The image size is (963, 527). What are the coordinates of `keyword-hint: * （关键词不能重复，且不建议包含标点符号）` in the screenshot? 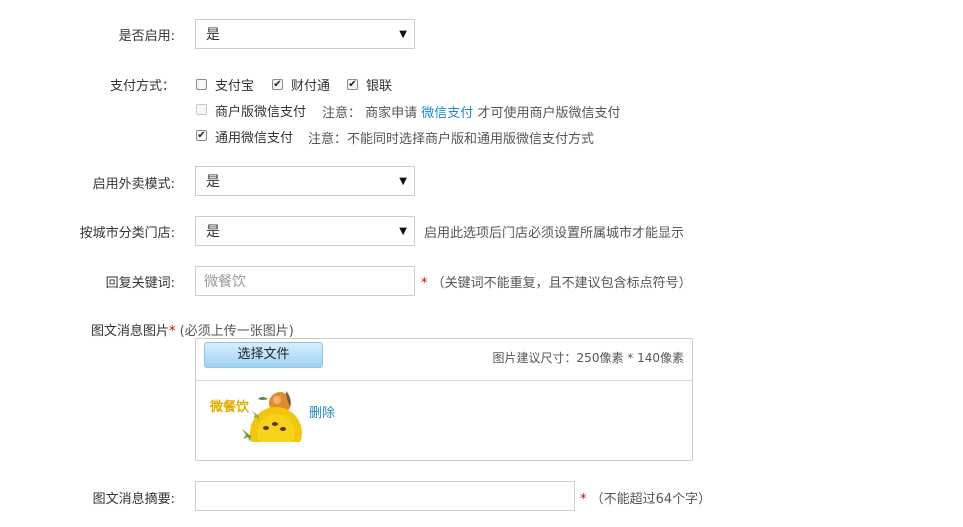 It's located at (556, 281).